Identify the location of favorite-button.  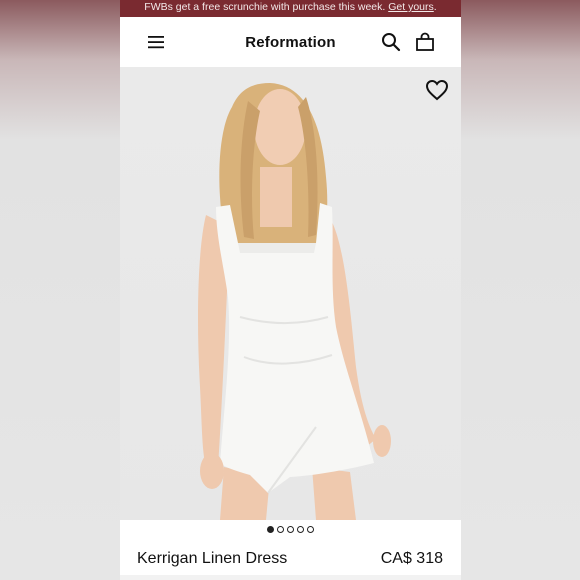
(437, 90).